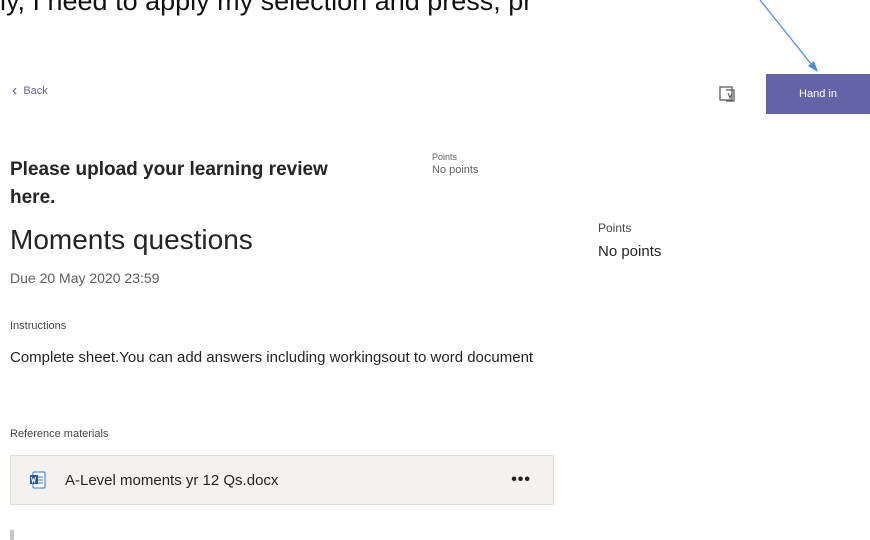 The image size is (870, 540). I want to click on cropped-element, so click(12, 535).